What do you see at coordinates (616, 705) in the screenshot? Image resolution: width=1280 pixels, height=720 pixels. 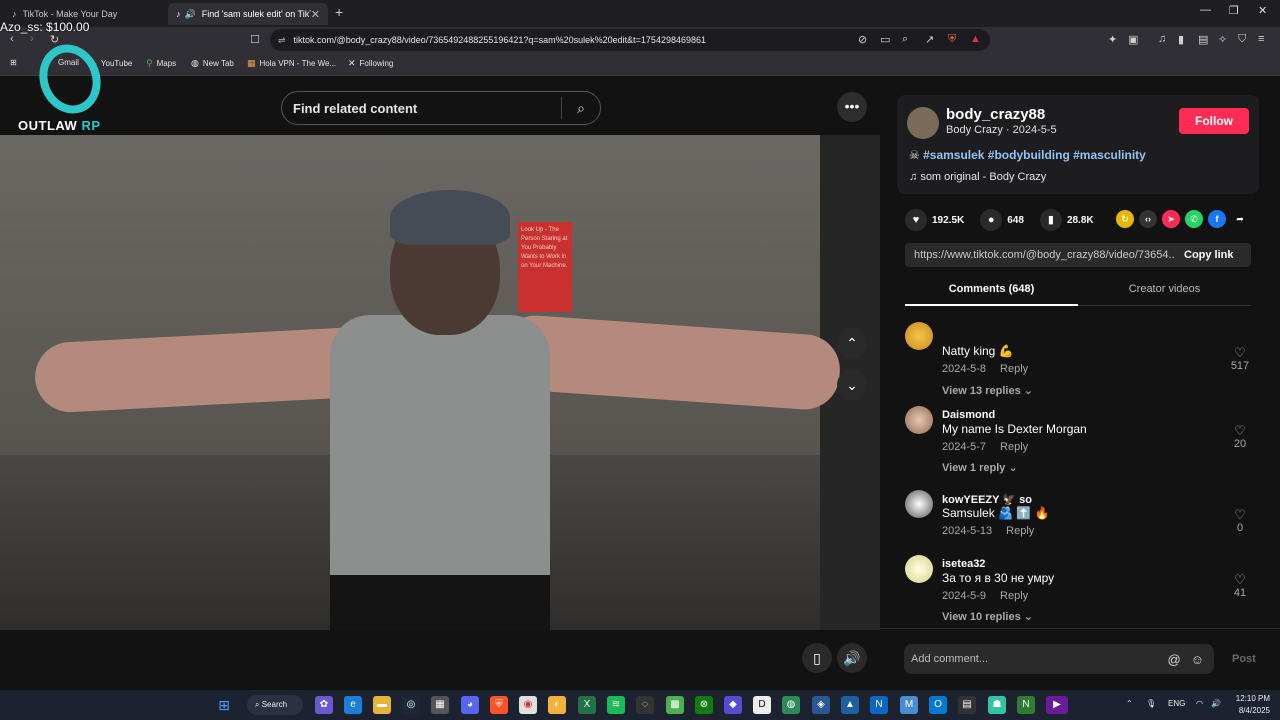 I see `spotify-icon: ≋` at bounding box center [616, 705].